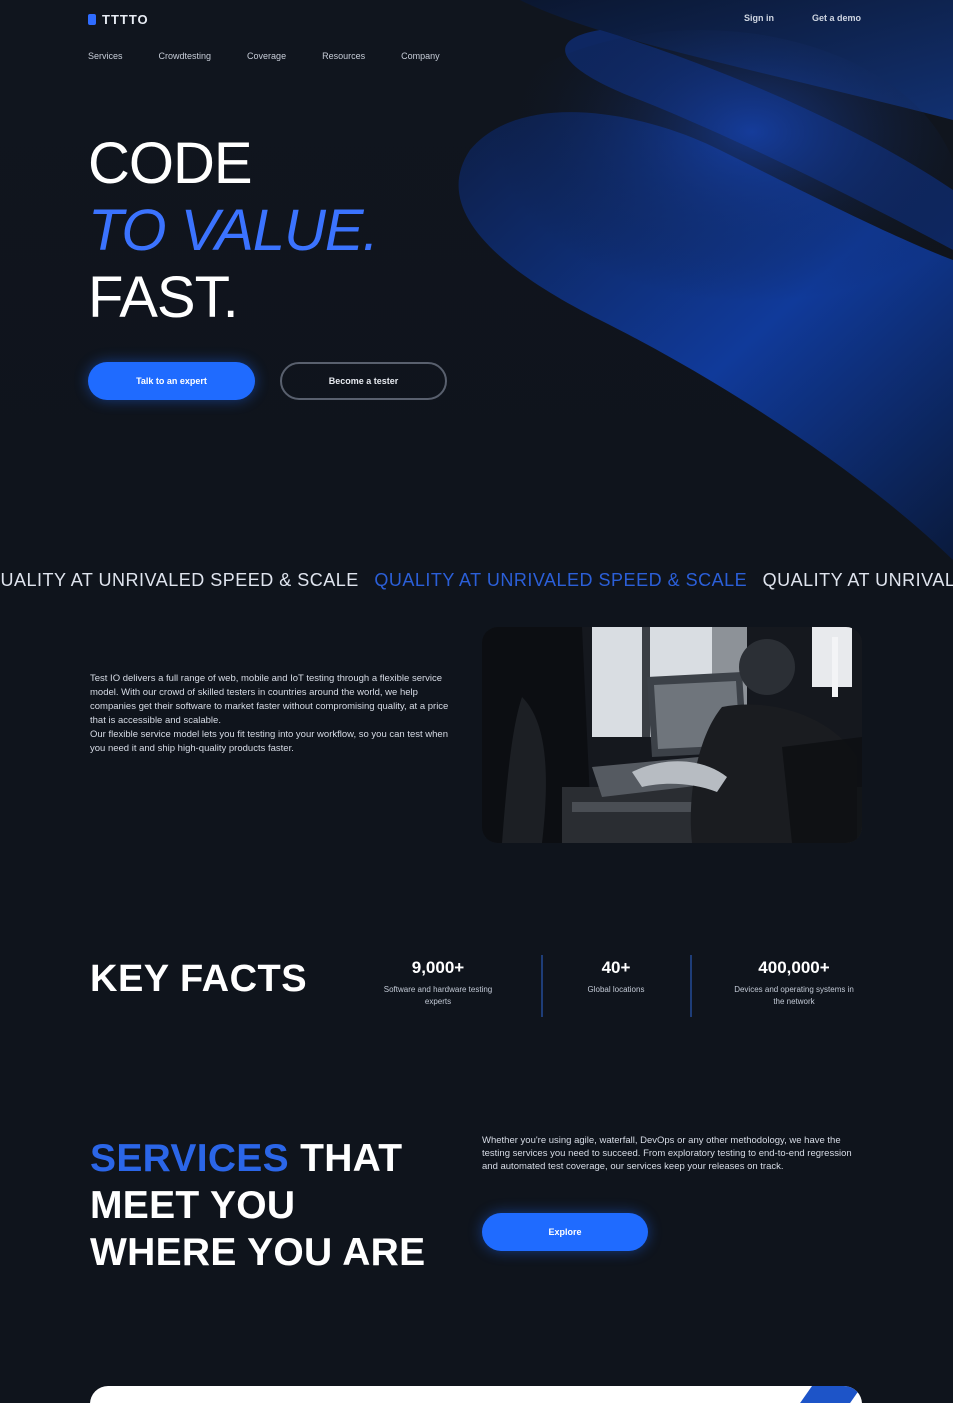  I want to click on hero-line-2: TO VALUE., so click(233, 230).